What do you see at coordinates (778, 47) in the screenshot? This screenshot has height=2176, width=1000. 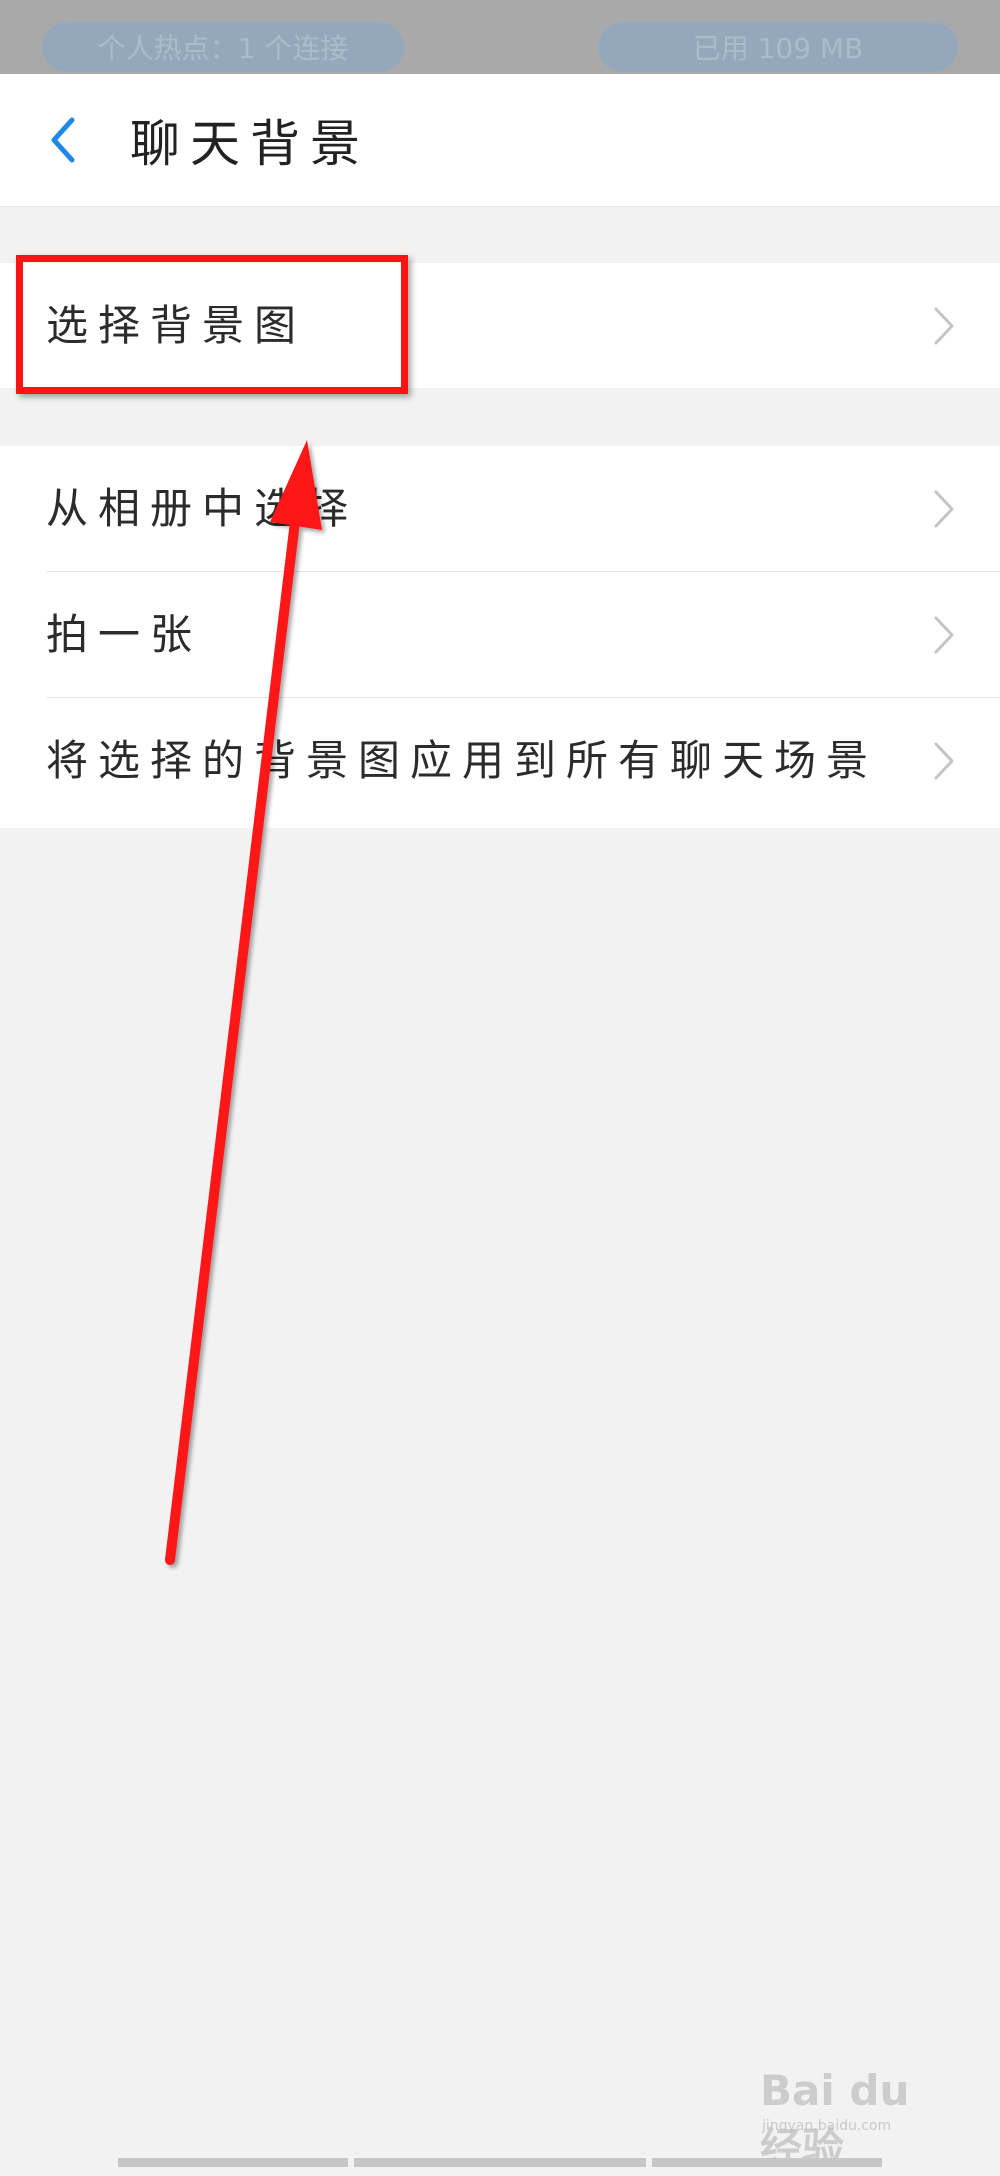 I see `data-usage-status: 已用 109 MB` at bounding box center [778, 47].